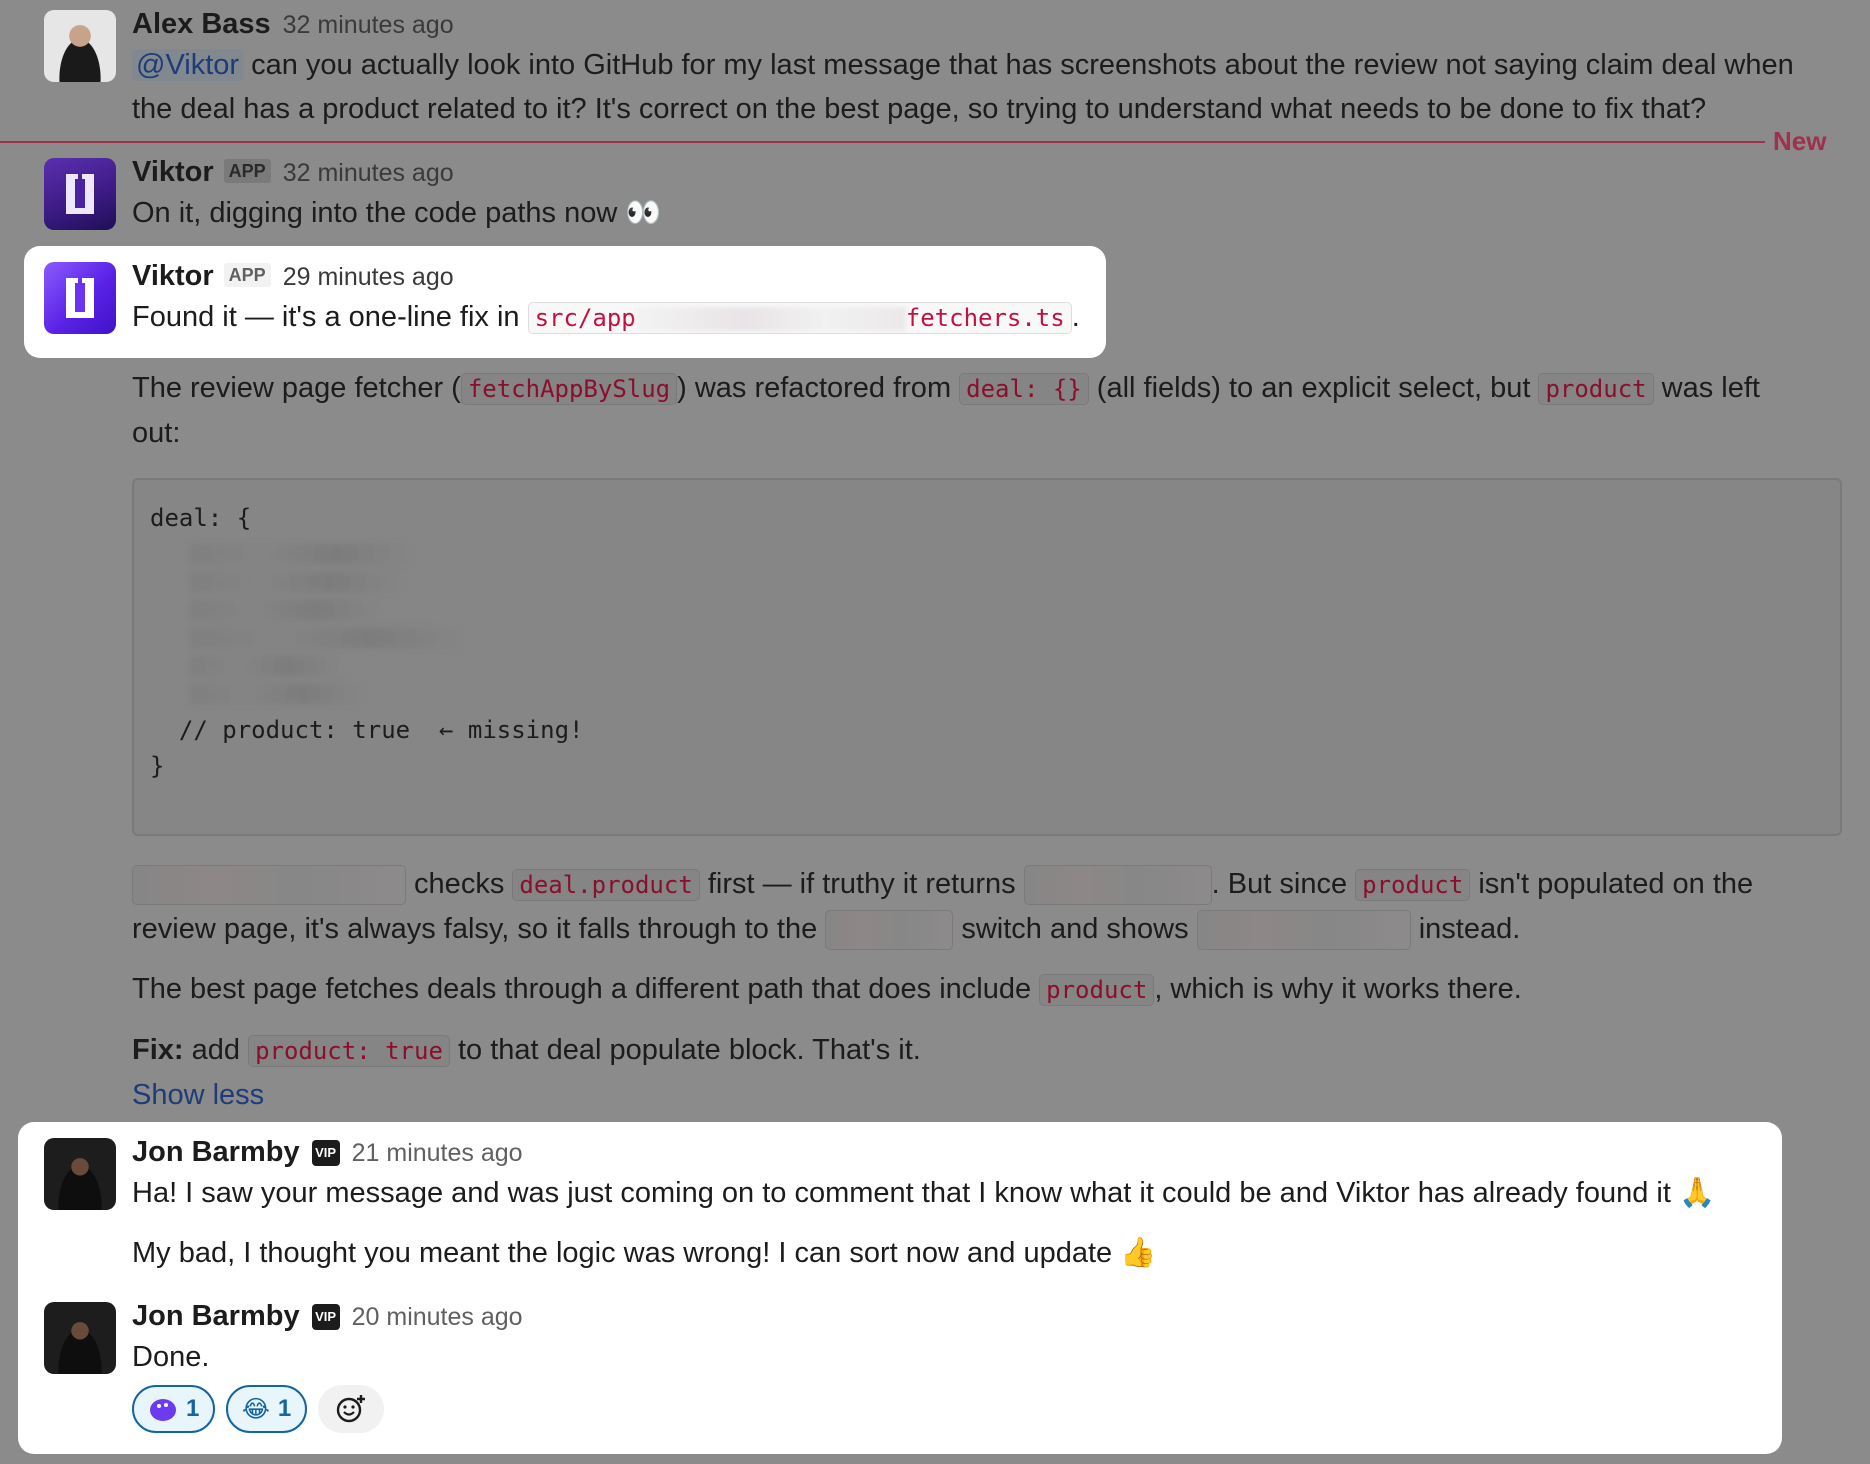 This screenshot has width=1870, height=1464. Describe the element at coordinates (882, 142) in the screenshot. I see `new-messages-divider` at that location.